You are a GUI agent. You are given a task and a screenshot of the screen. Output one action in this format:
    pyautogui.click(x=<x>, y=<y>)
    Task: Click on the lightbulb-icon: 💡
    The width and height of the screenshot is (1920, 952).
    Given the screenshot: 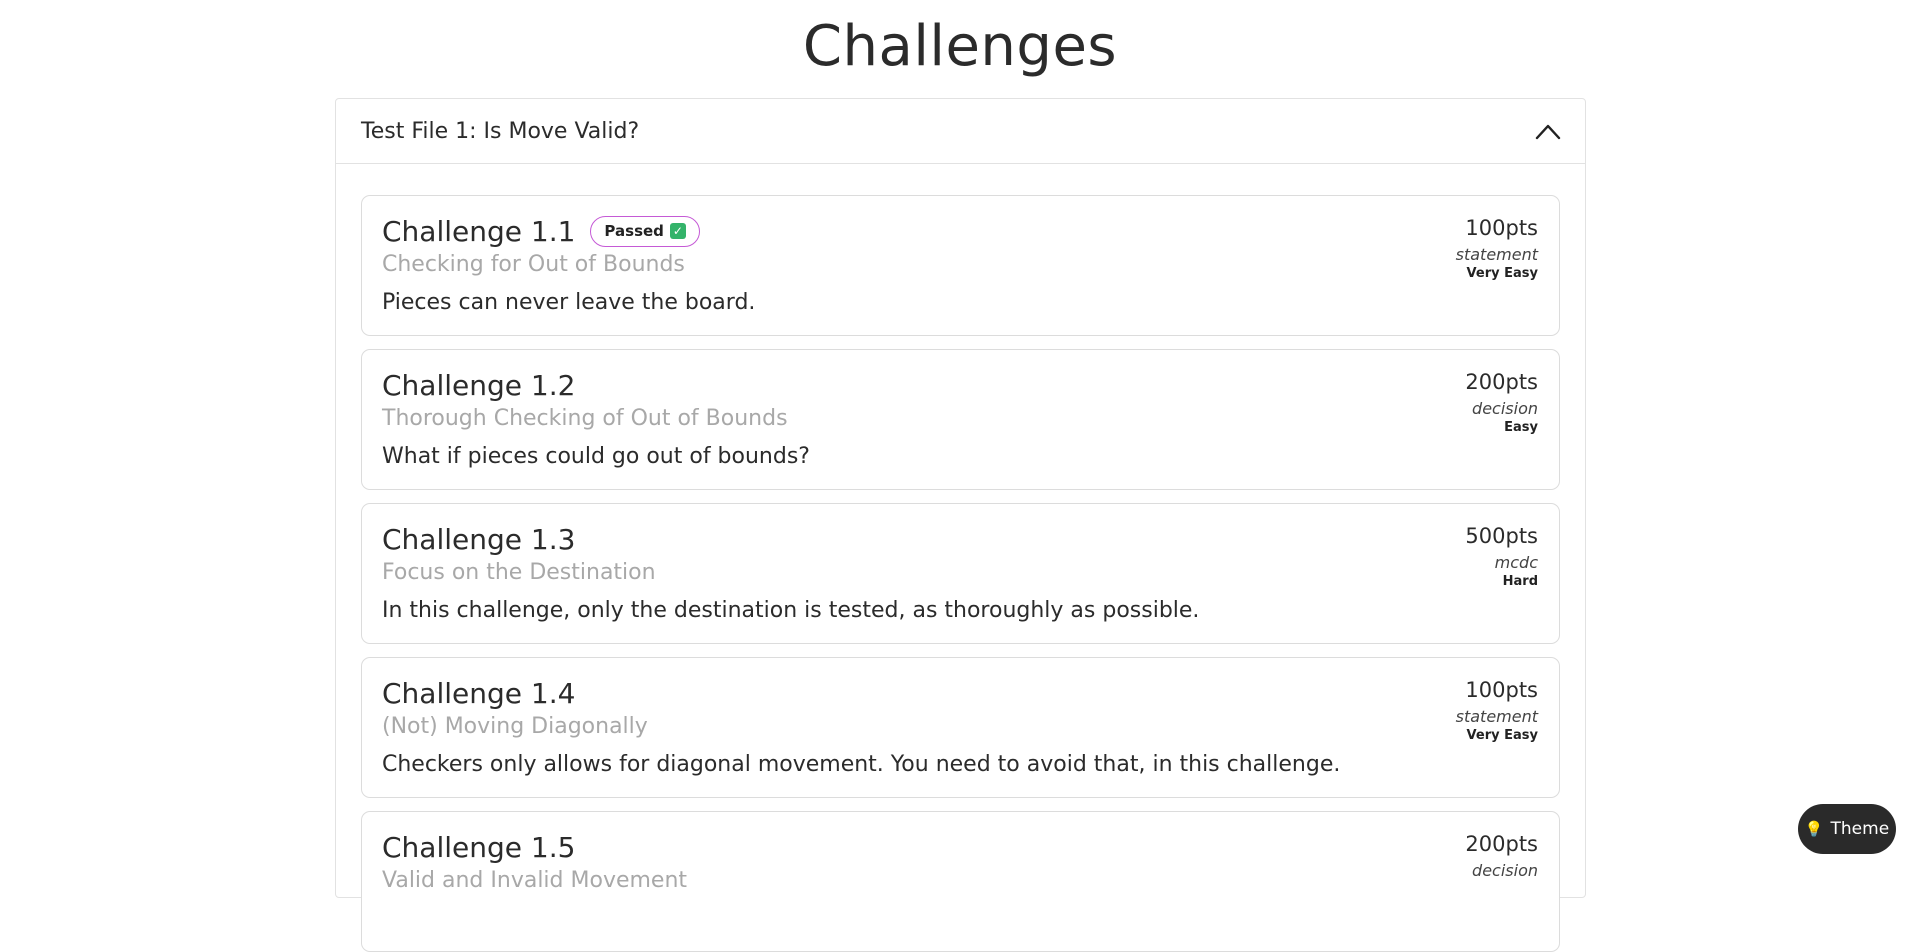 What is the action you would take?
    pyautogui.click(x=1814, y=829)
    